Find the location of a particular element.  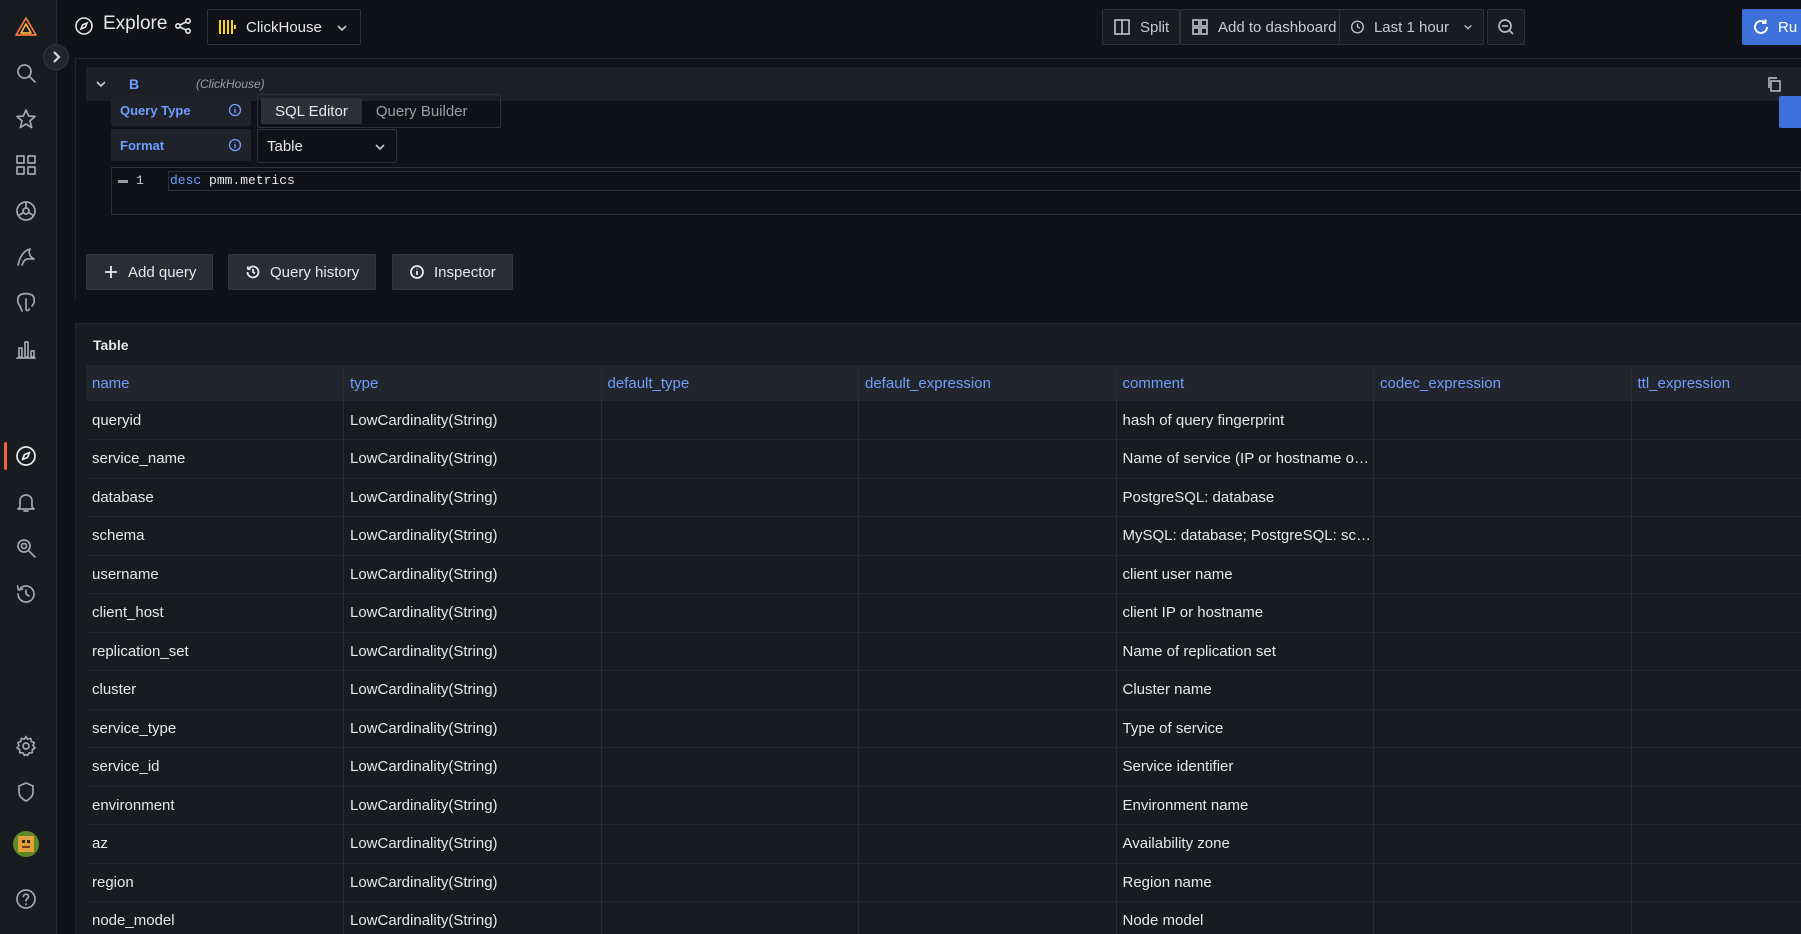

column-header-default-expression: default_expression is located at coordinates (987, 383).